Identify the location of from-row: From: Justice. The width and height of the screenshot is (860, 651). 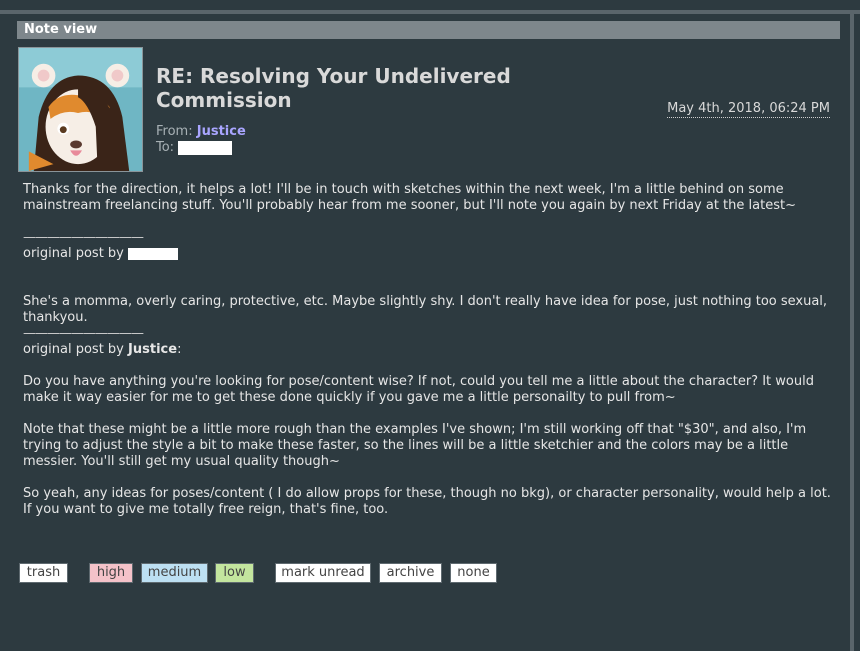
(201, 131).